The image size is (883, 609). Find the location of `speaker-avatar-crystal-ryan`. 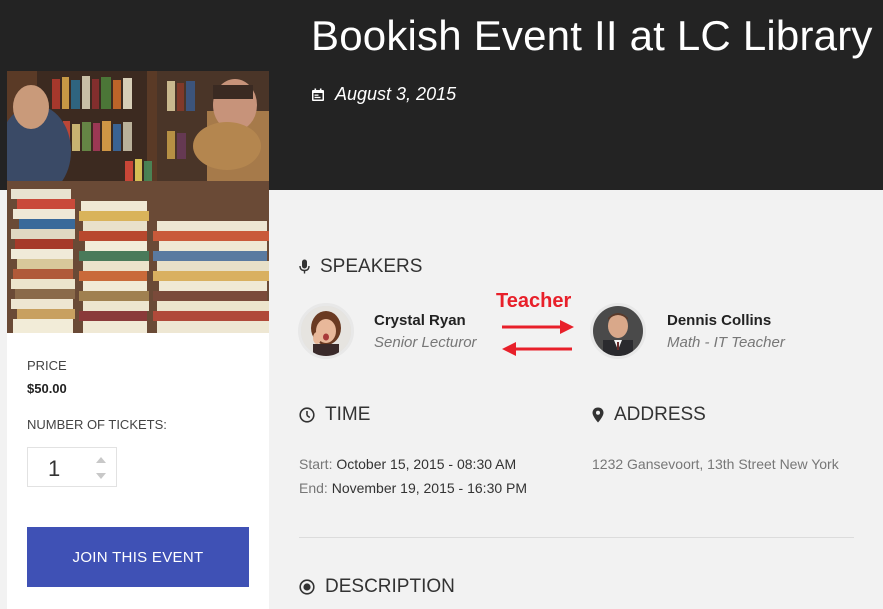

speaker-avatar-crystal-ryan is located at coordinates (326, 331).